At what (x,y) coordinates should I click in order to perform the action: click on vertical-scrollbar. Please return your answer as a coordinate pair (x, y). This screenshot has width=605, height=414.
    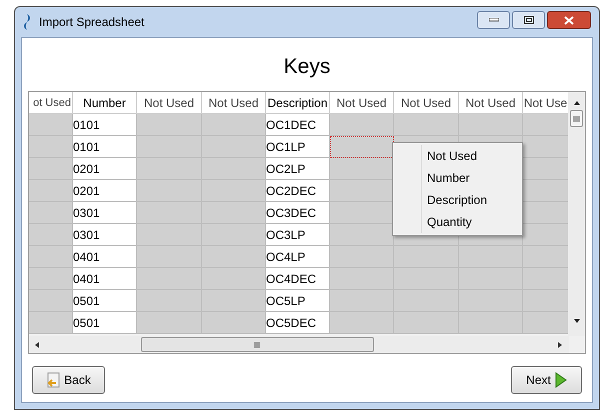
    Looking at the image, I should click on (576, 214).